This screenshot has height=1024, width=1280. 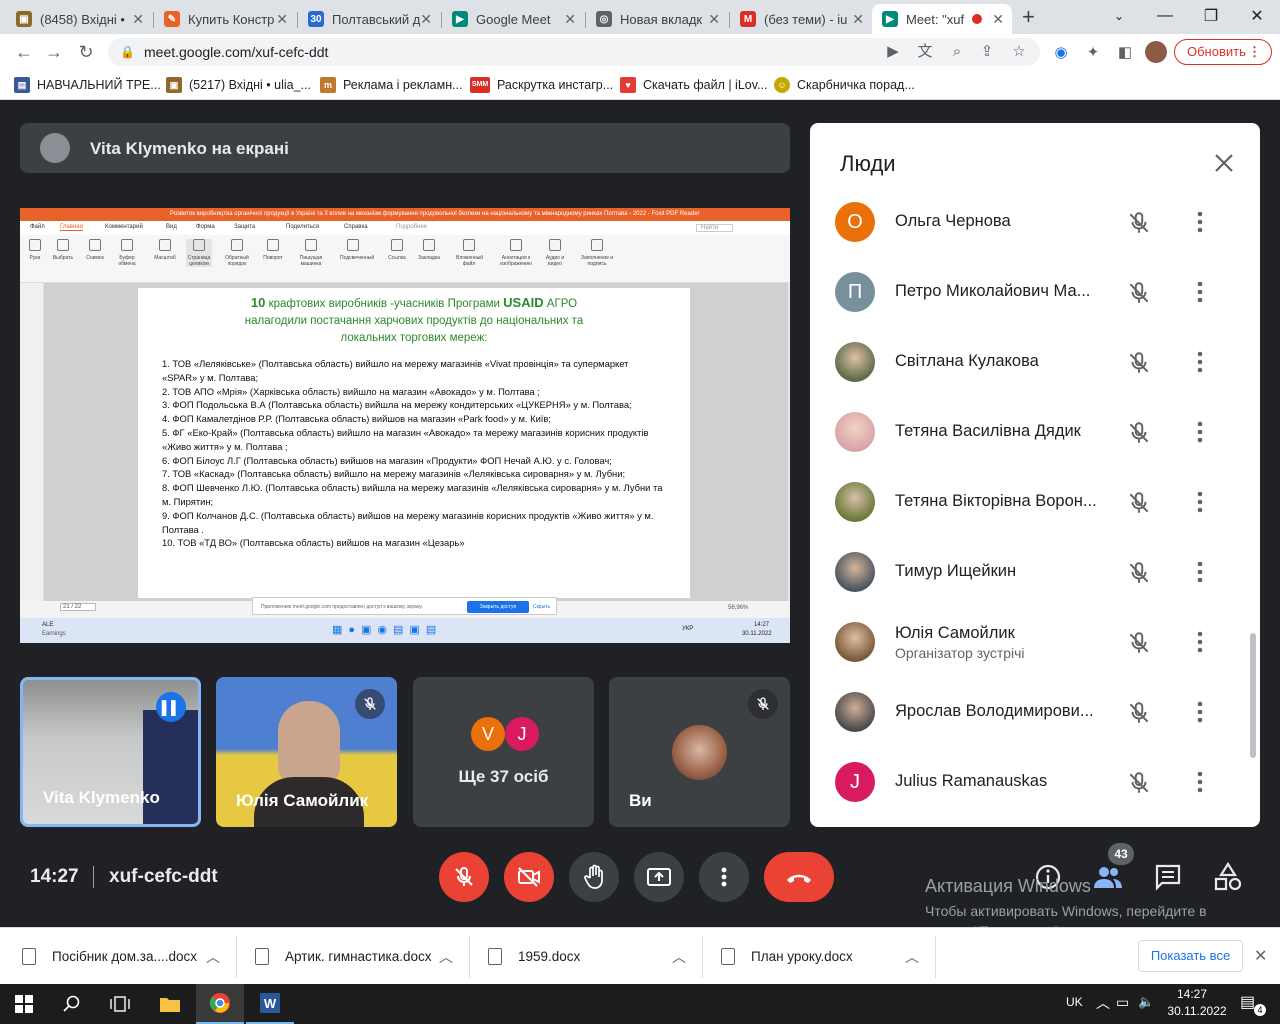 I want to click on browser-tab: ✎ Купить Констр ✕, so click(x=225, y=19).